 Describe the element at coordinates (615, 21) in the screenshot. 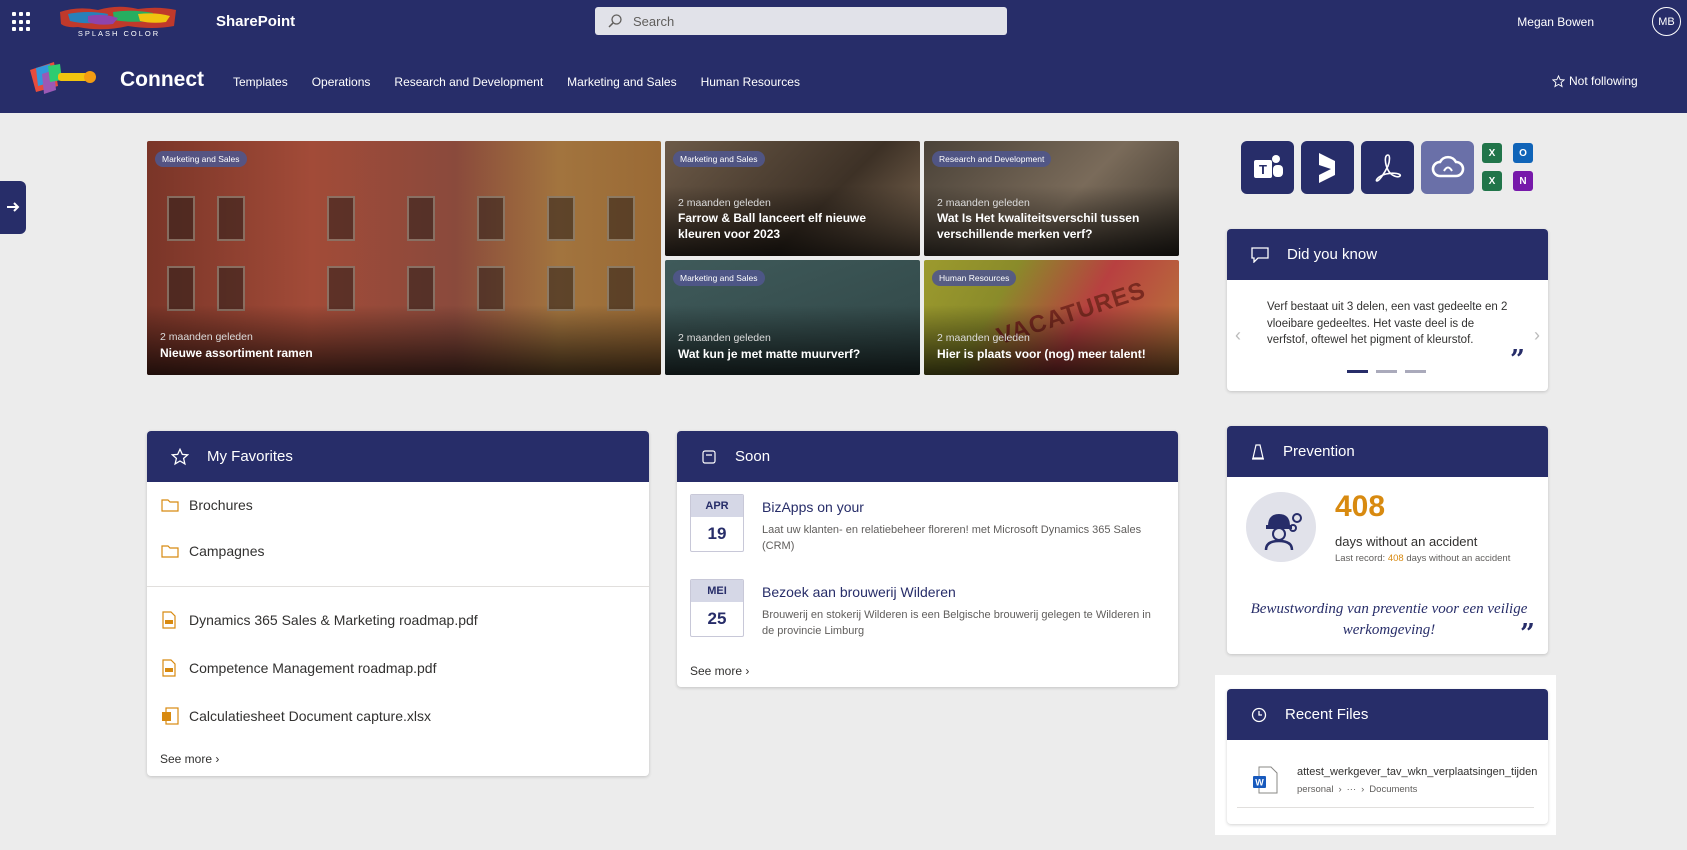

I see `search-icon` at that location.